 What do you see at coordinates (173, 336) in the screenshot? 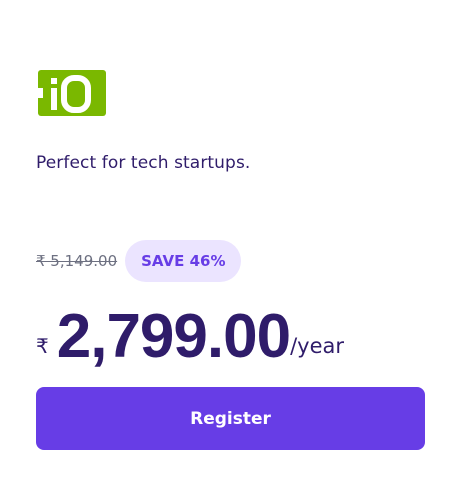
I see `price-amount: 2,799.00` at bounding box center [173, 336].